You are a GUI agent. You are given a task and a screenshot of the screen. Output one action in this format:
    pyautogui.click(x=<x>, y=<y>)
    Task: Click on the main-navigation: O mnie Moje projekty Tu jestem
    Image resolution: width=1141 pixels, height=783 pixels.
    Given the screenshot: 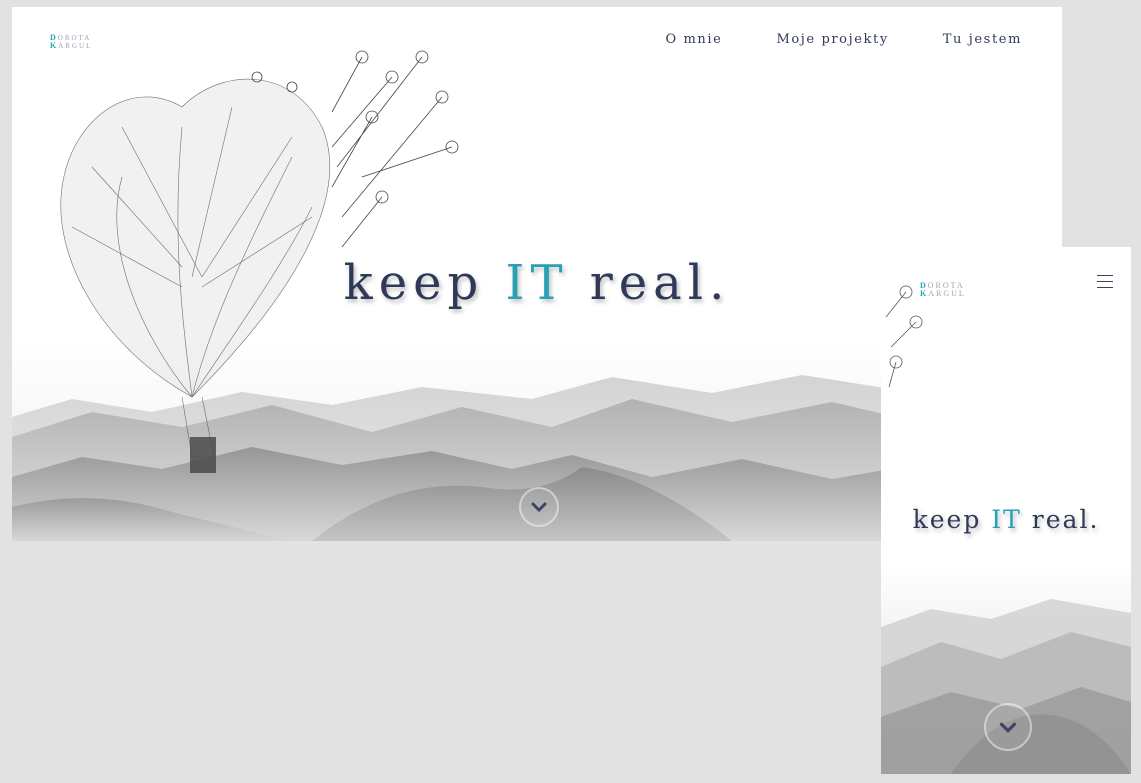 What is the action you would take?
    pyautogui.click(x=844, y=39)
    